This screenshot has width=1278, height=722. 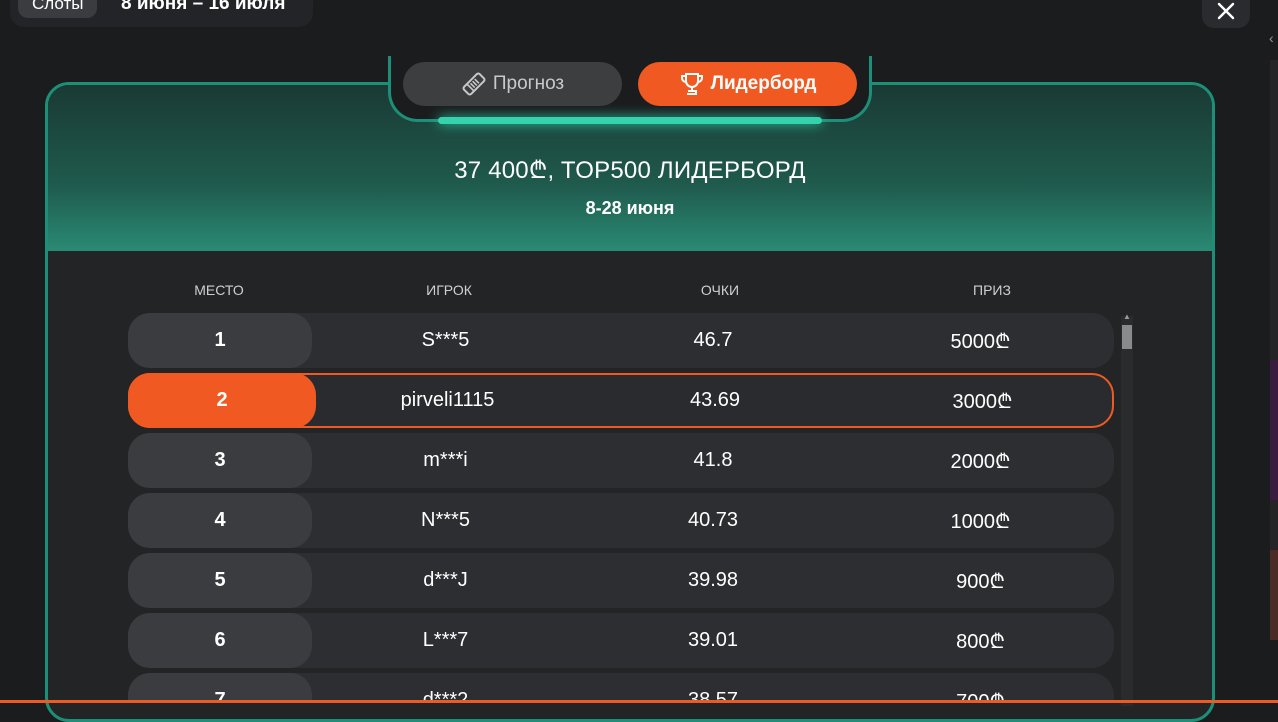 What do you see at coordinates (713, 520) in the screenshot?
I see `row-points: 40.73` at bounding box center [713, 520].